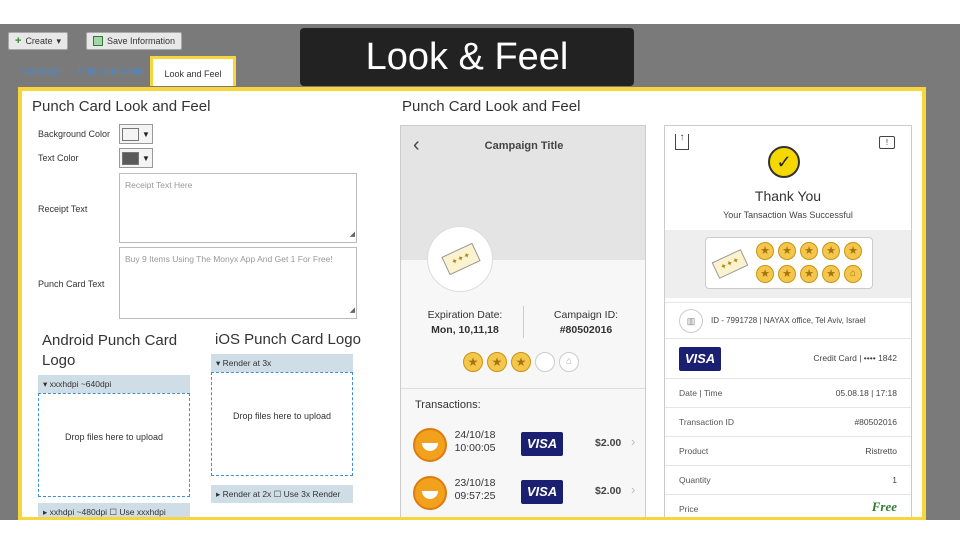 This screenshot has height=540, width=960. I want to click on credit-card-label: Credit Card | •••• 1842, so click(855, 358).